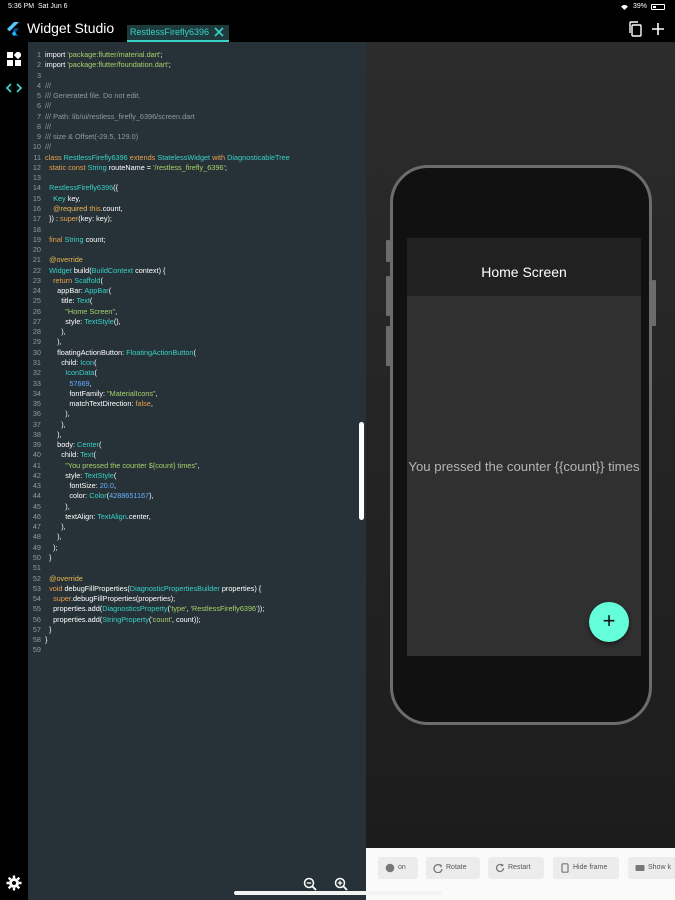  What do you see at coordinates (516, 868) in the screenshot?
I see `restart-button: Restart` at bounding box center [516, 868].